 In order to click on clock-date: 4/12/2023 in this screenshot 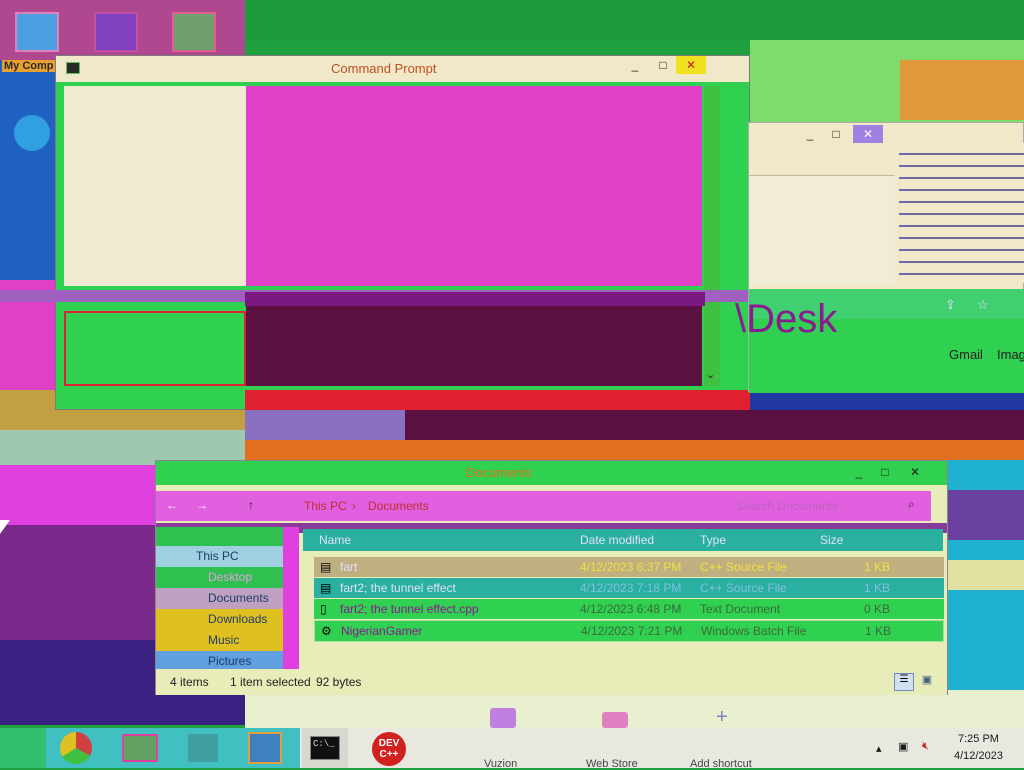, I will do `click(978, 756)`.